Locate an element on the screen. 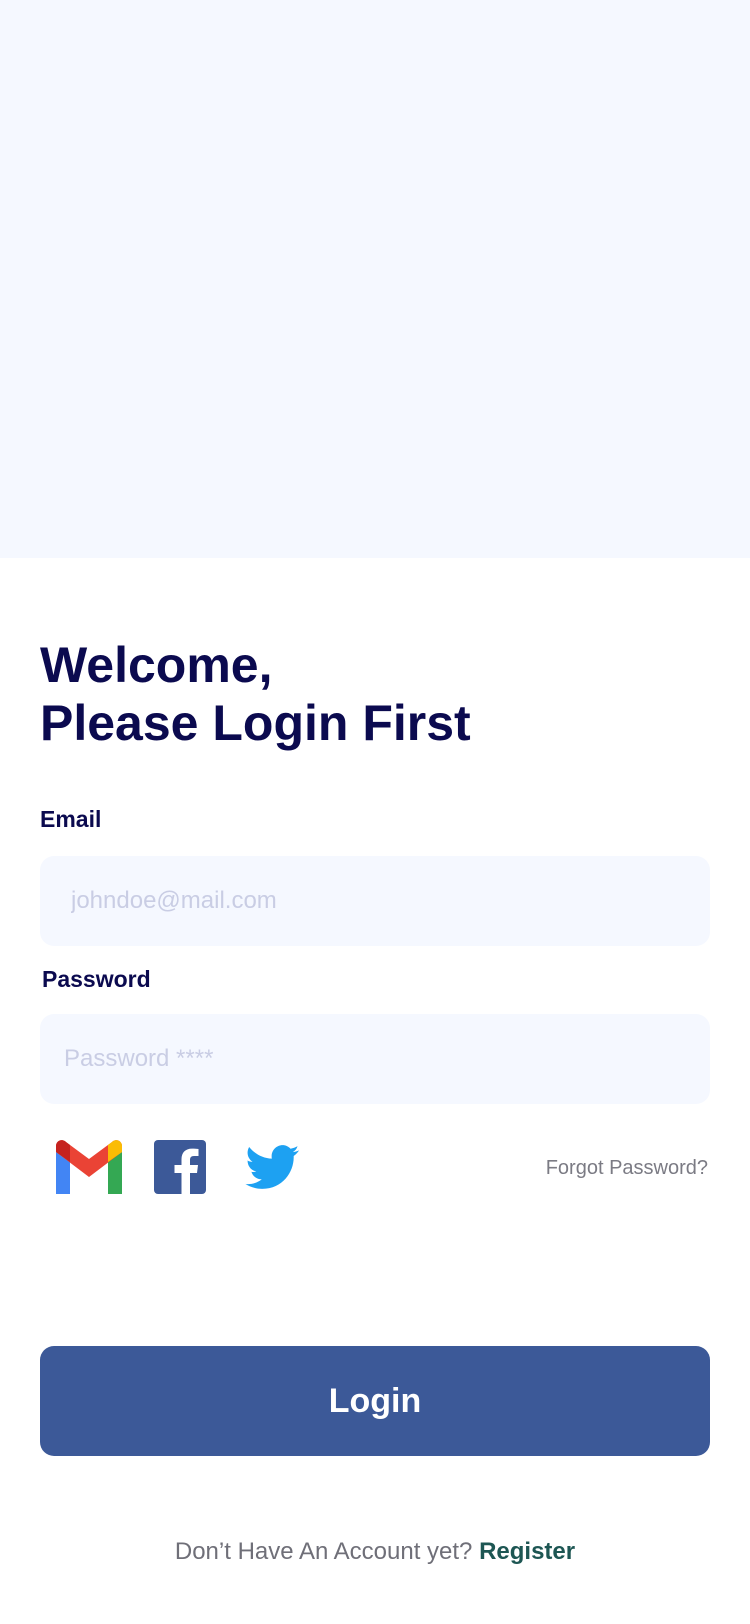 The width and height of the screenshot is (750, 1624). no-account-text: Don’t Have An Account yet? is located at coordinates (323, 1551).